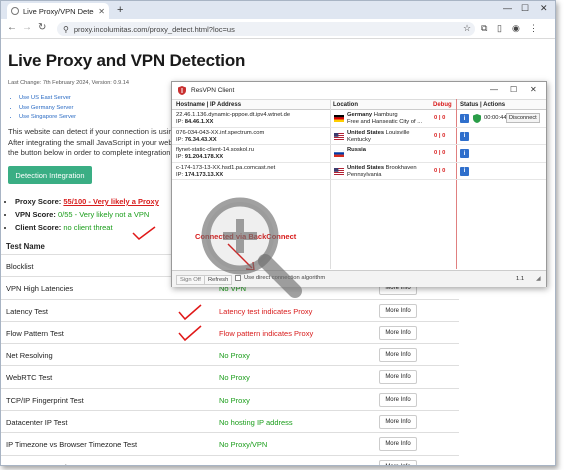  What do you see at coordinates (484, 28) in the screenshot?
I see `extensions-icon: ⧉` at bounding box center [484, 28].